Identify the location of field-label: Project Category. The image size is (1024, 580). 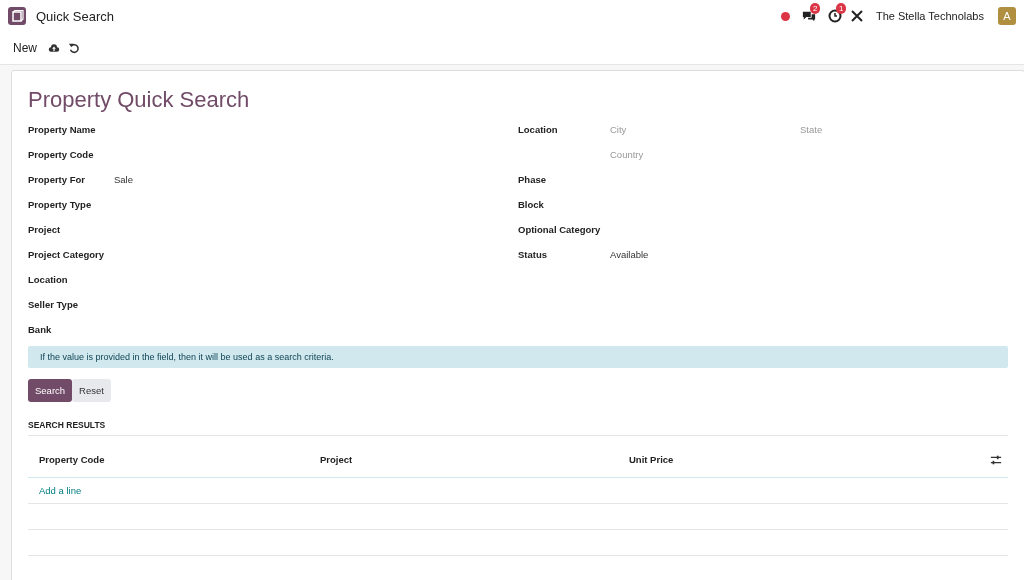
(67, 254).